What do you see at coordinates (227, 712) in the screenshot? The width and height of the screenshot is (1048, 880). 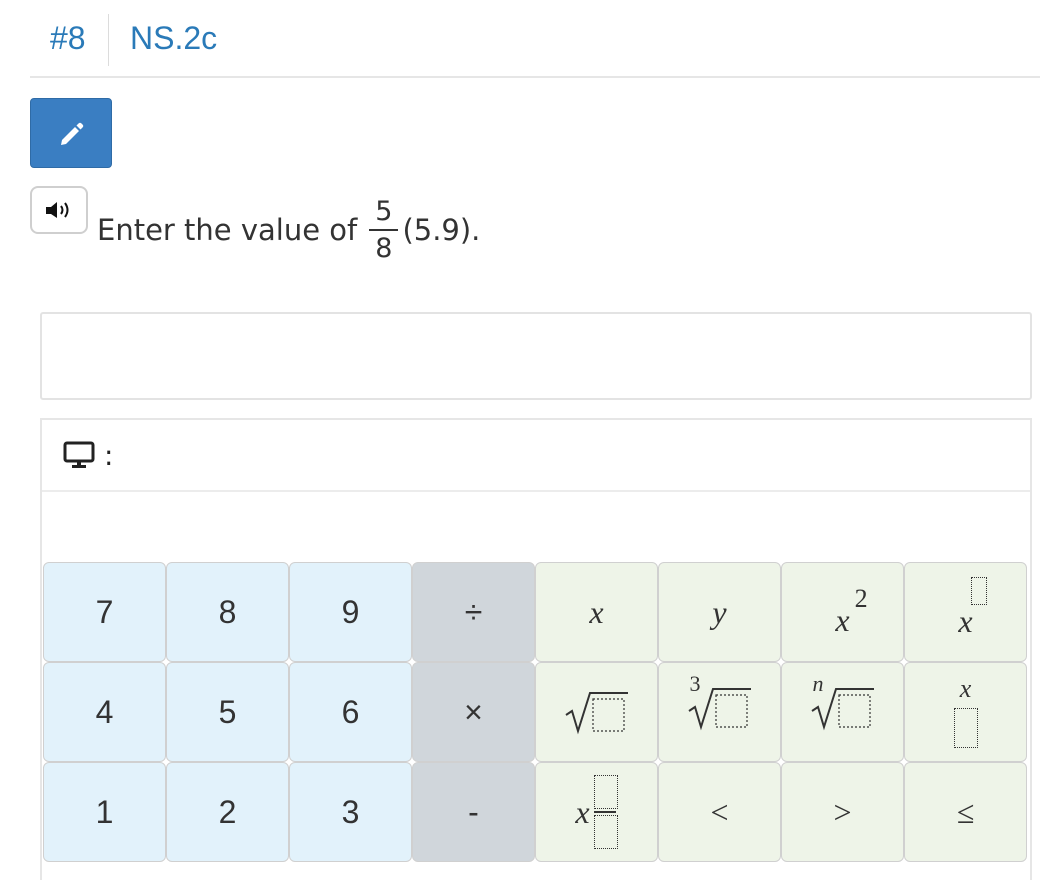 I see `key-5: 5` at bounding box center [227, 712].